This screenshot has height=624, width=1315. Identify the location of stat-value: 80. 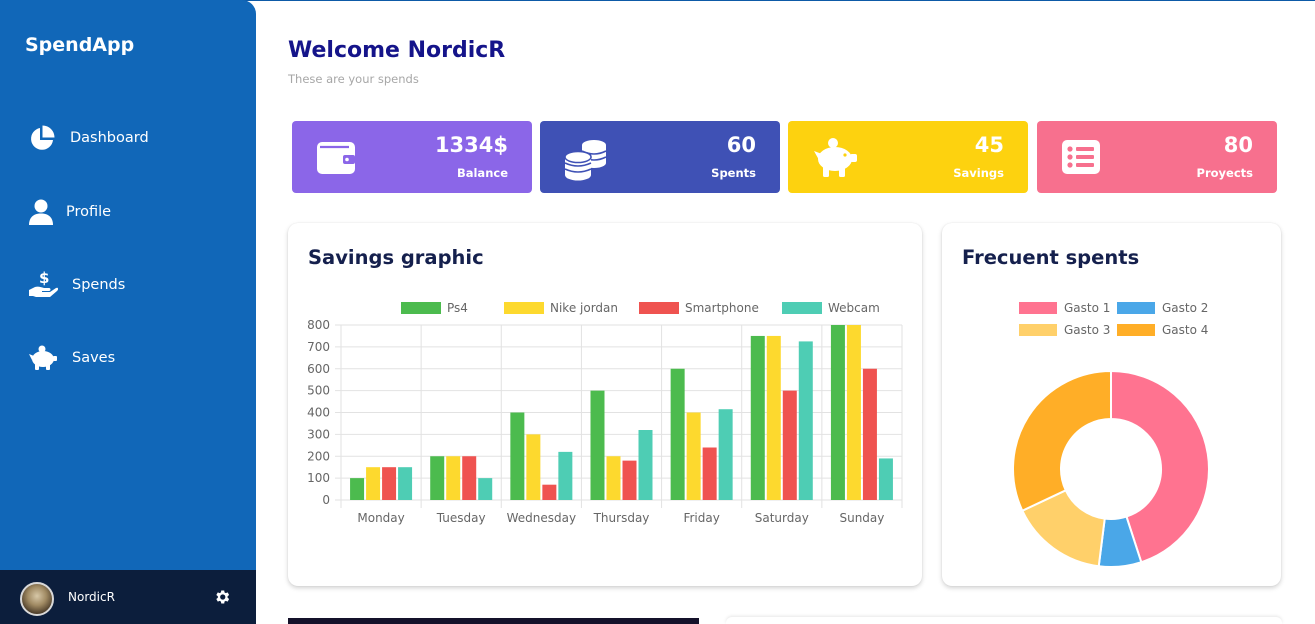
(1238, 145).